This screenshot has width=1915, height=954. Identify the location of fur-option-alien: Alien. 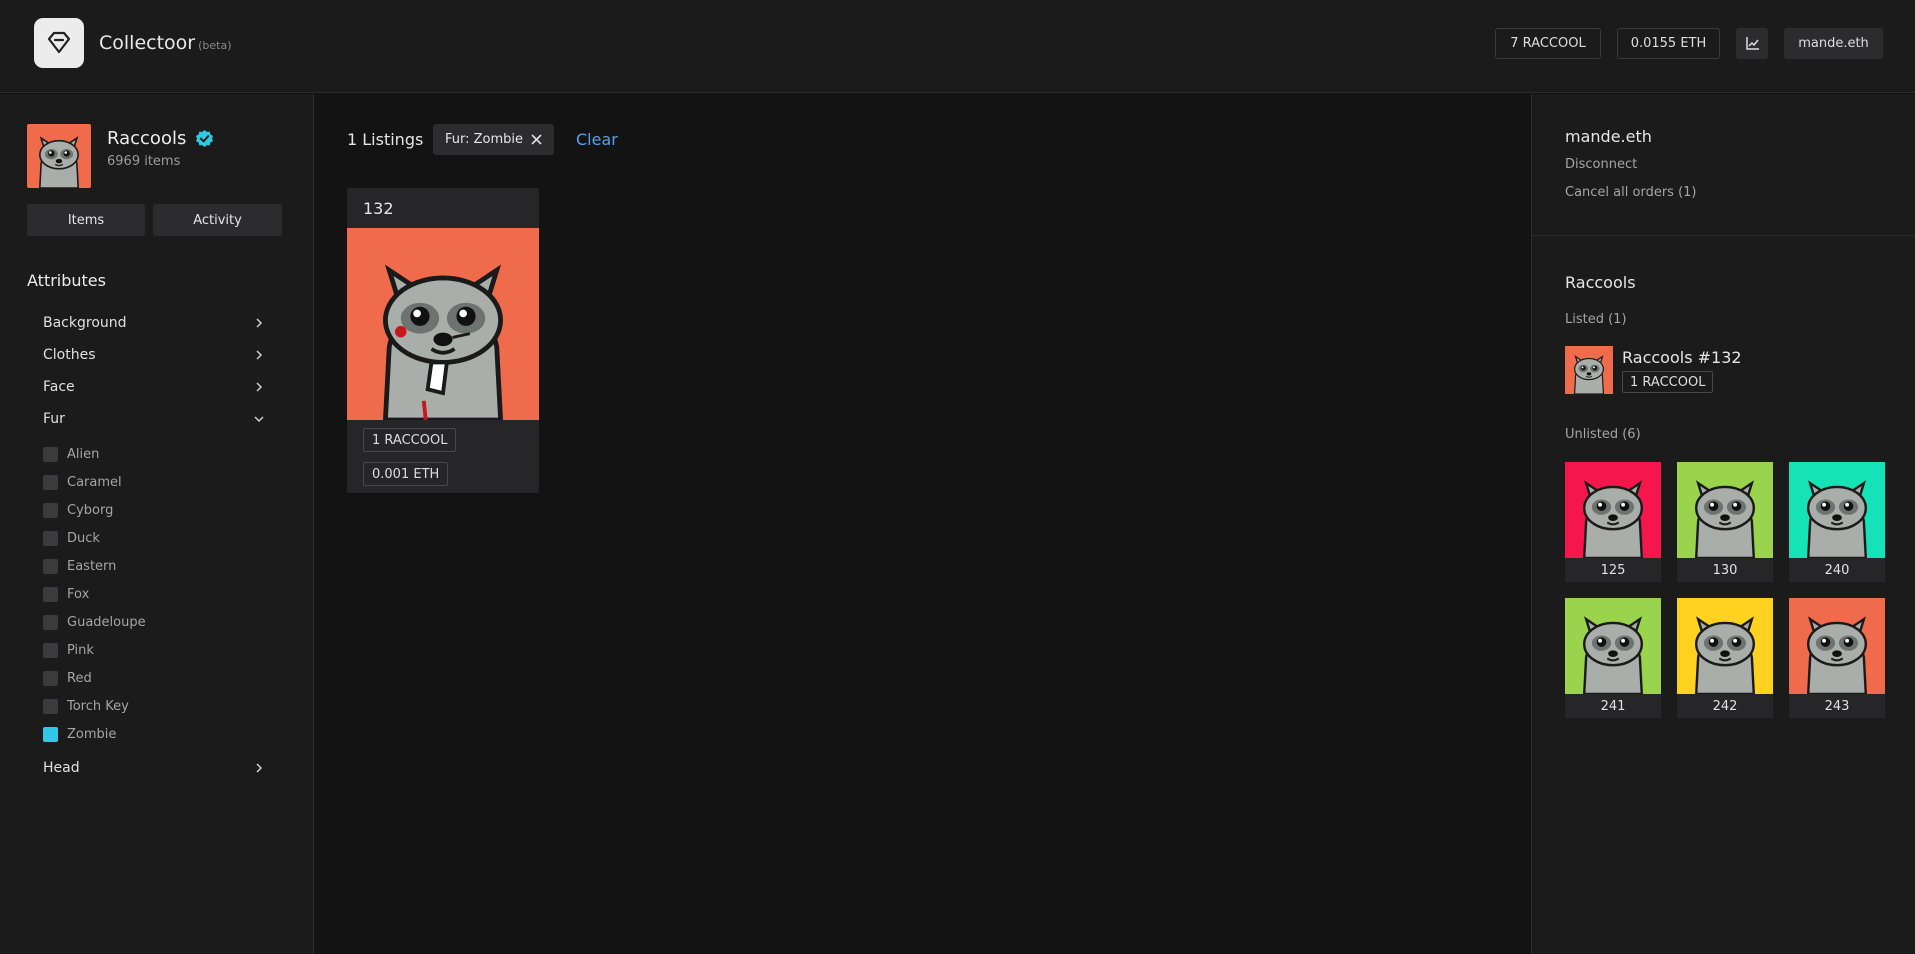
(71, 454).